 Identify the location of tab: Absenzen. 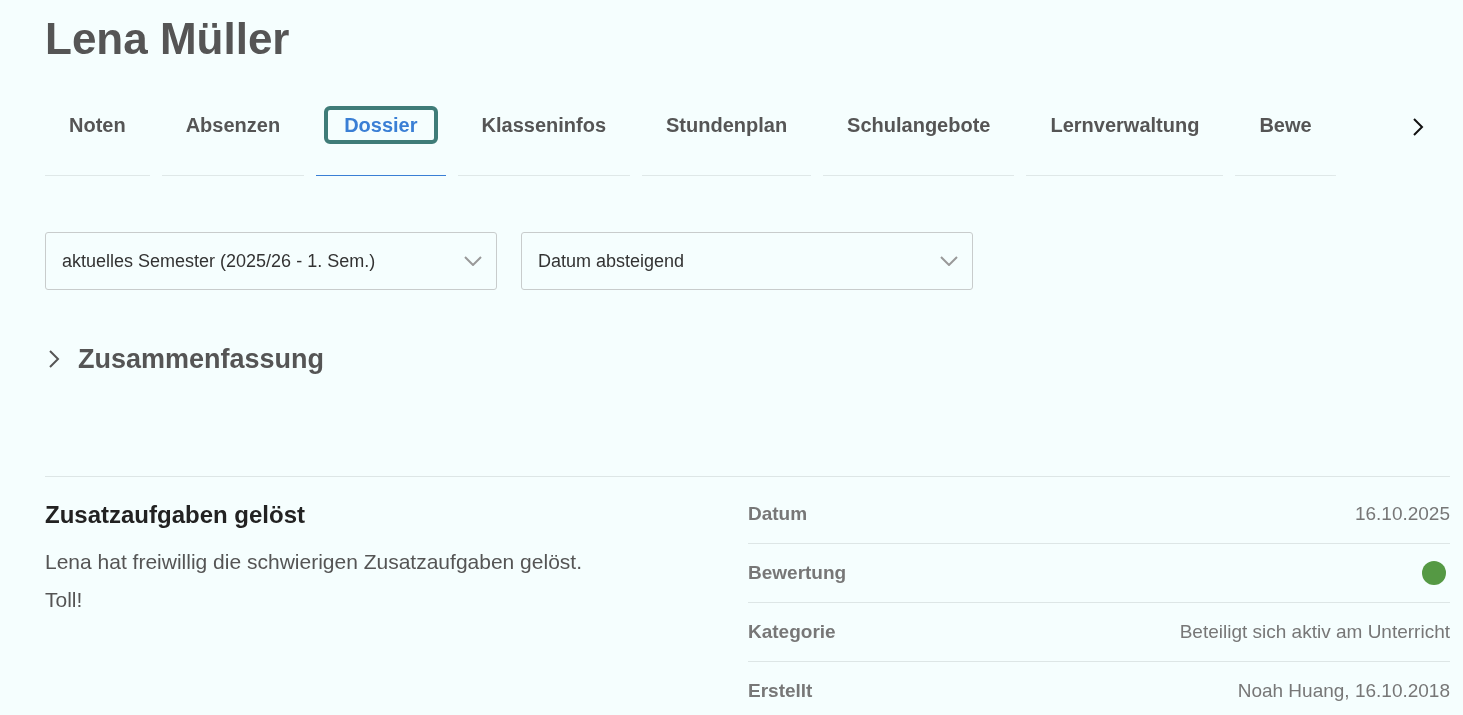
(233, 138).